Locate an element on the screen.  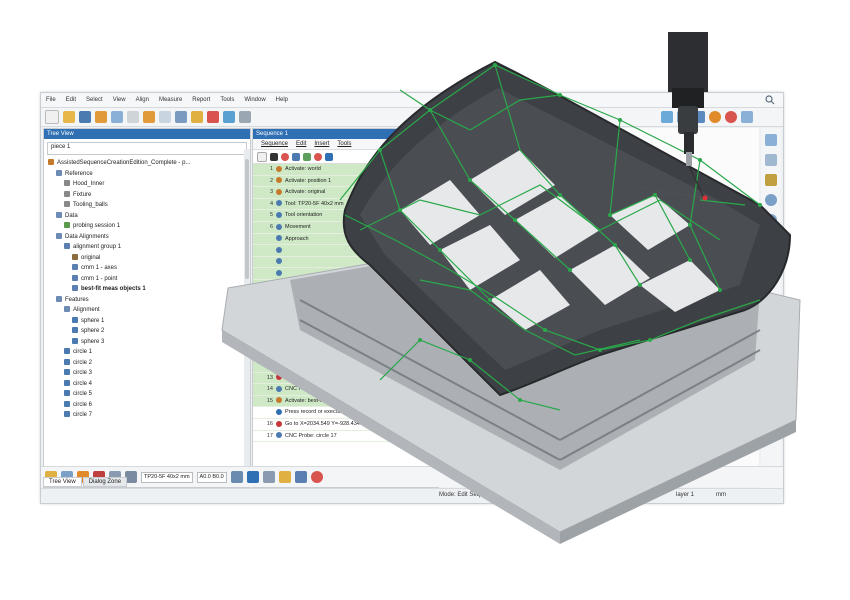
tree-item: circle 7 is located at coordinates (147, 415).